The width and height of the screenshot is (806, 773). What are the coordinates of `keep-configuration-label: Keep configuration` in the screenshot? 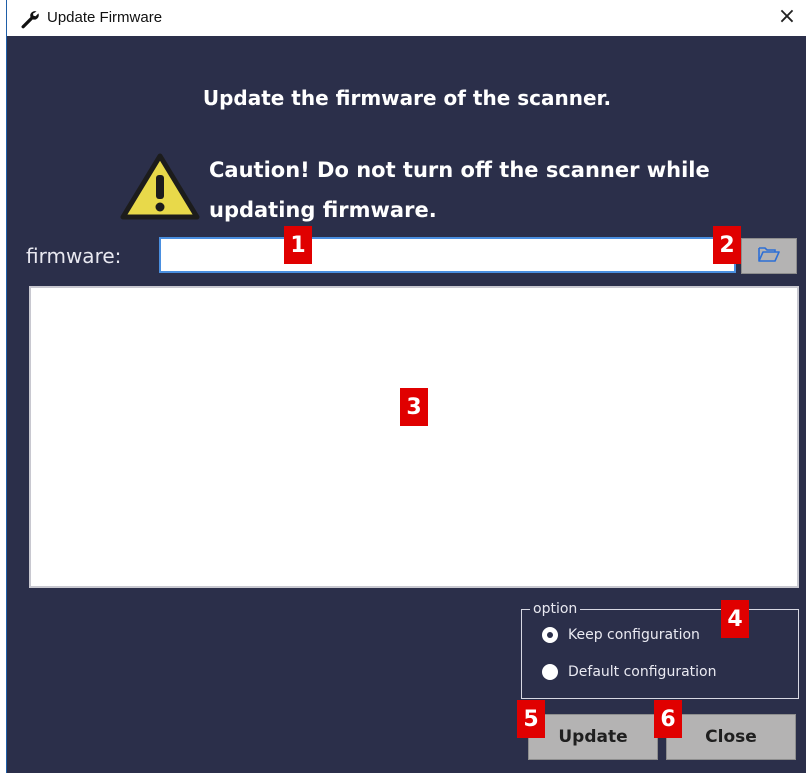 It's located at (634, 635).